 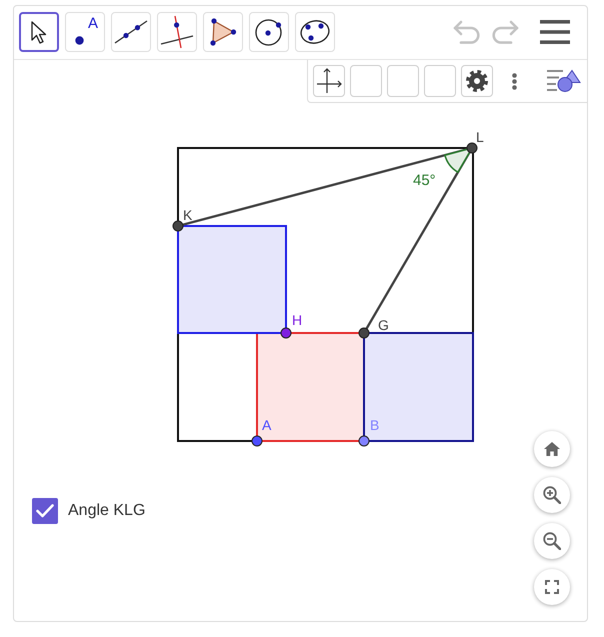 I want to click on line-icon, so click(x=131, y=32).